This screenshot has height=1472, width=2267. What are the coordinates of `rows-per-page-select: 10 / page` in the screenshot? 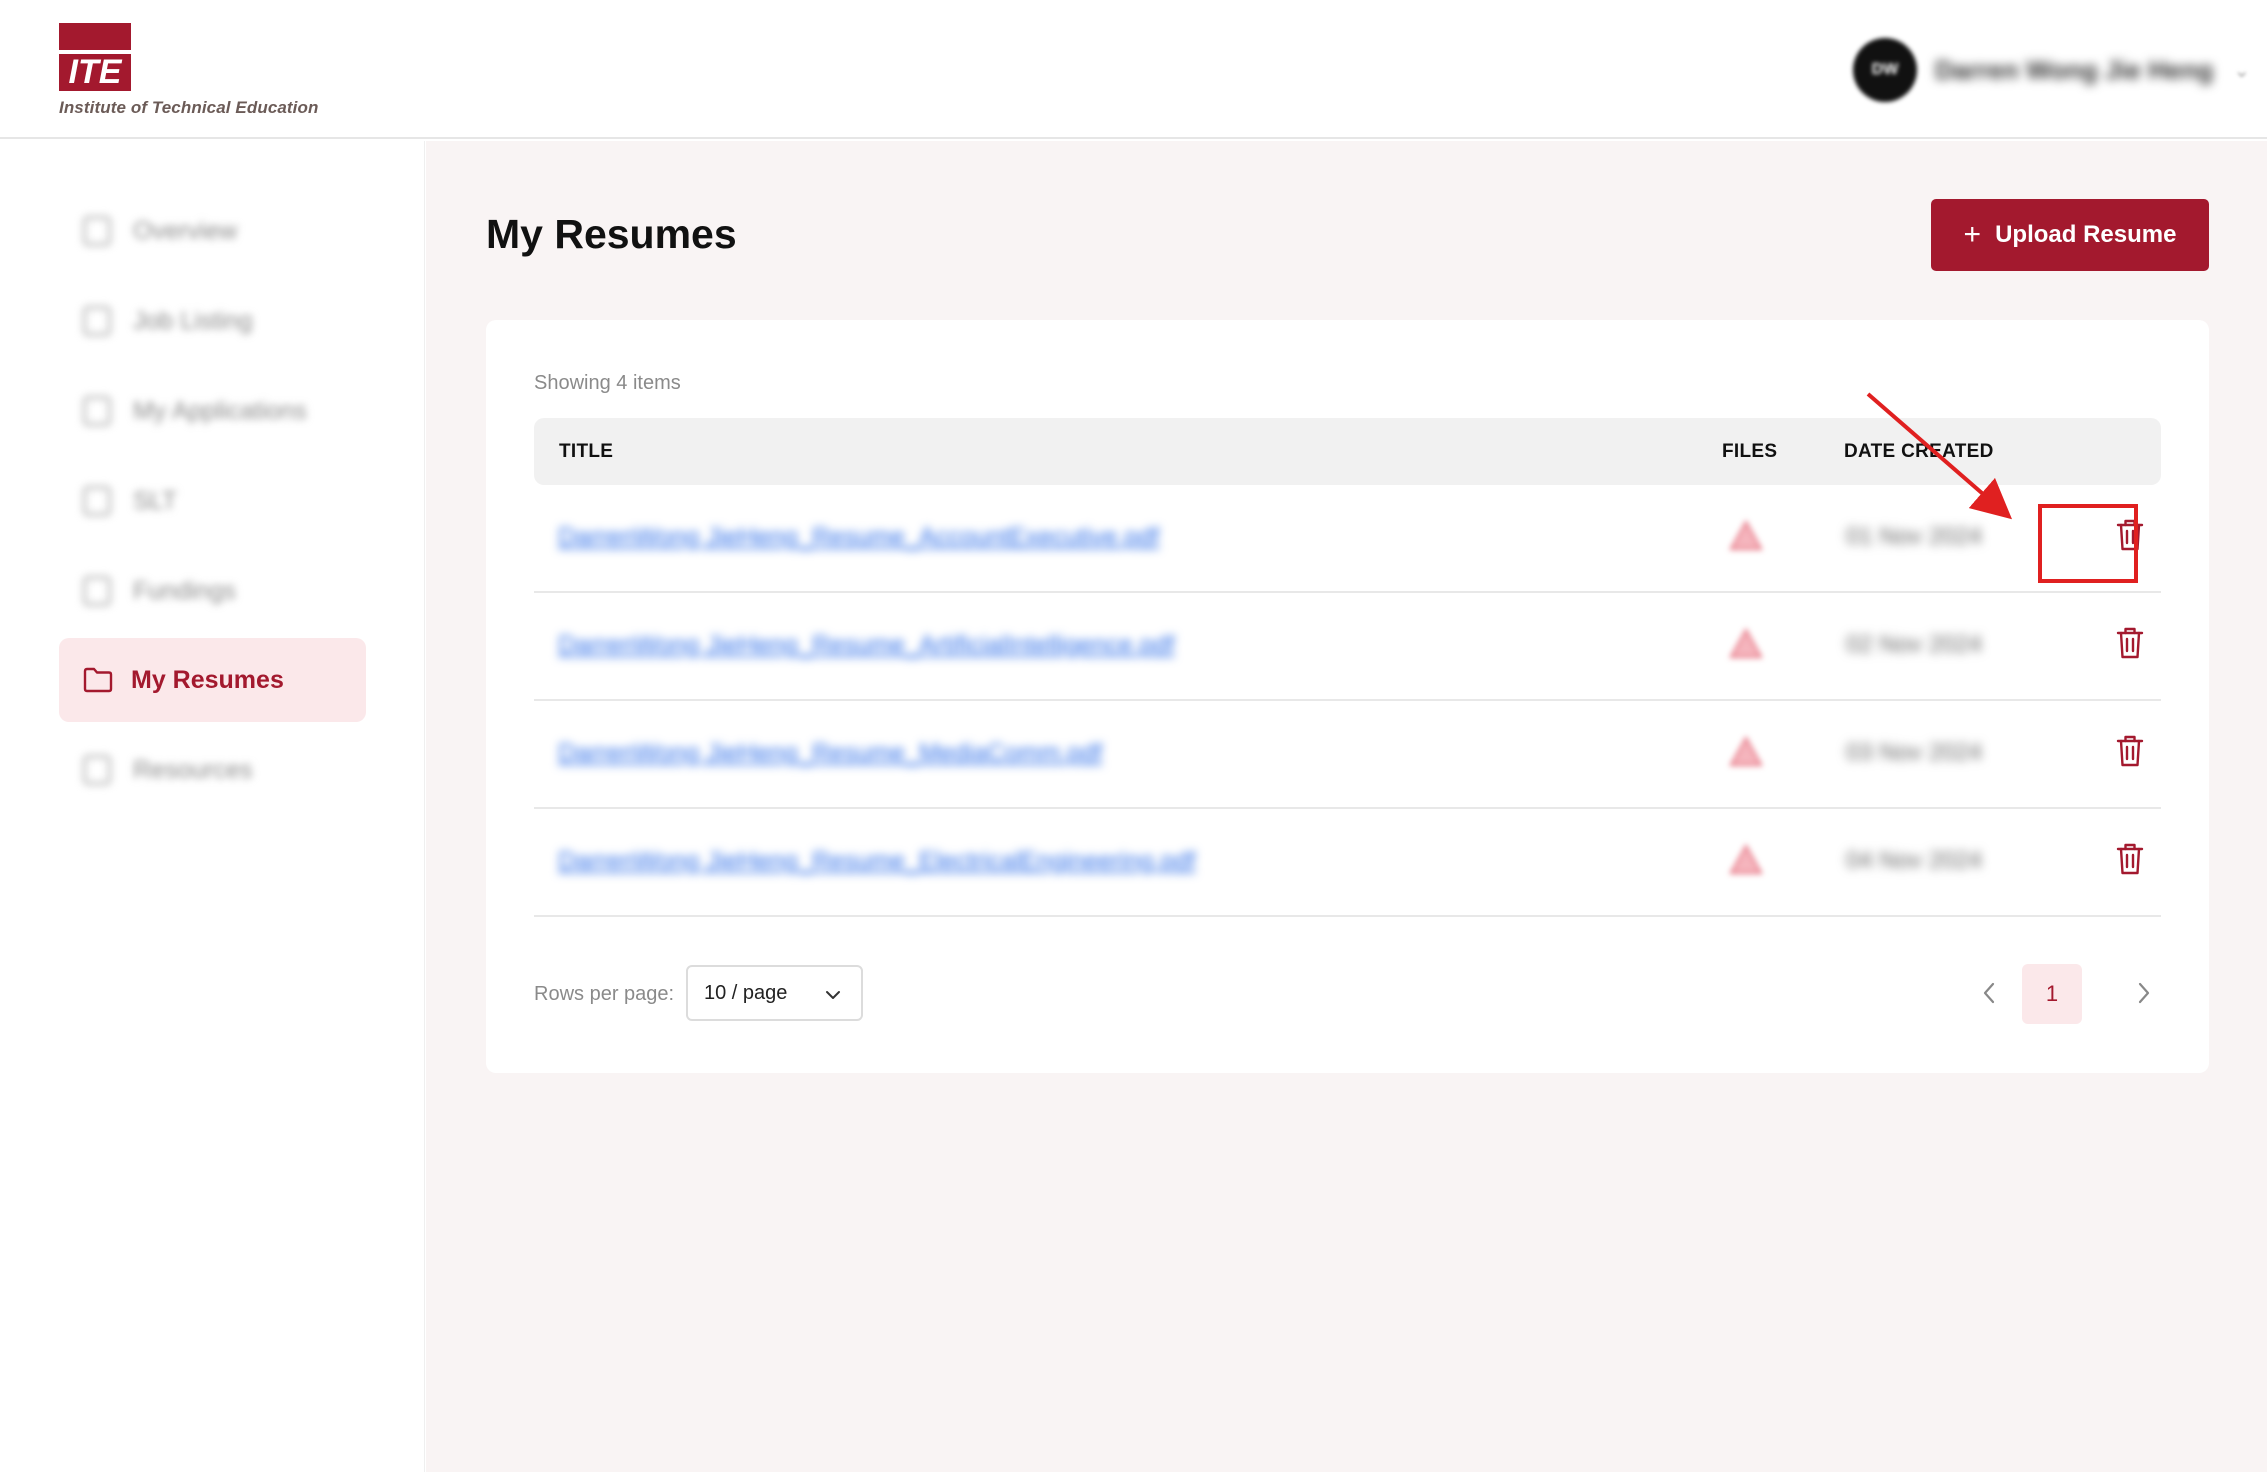 It's located at (774, 993).